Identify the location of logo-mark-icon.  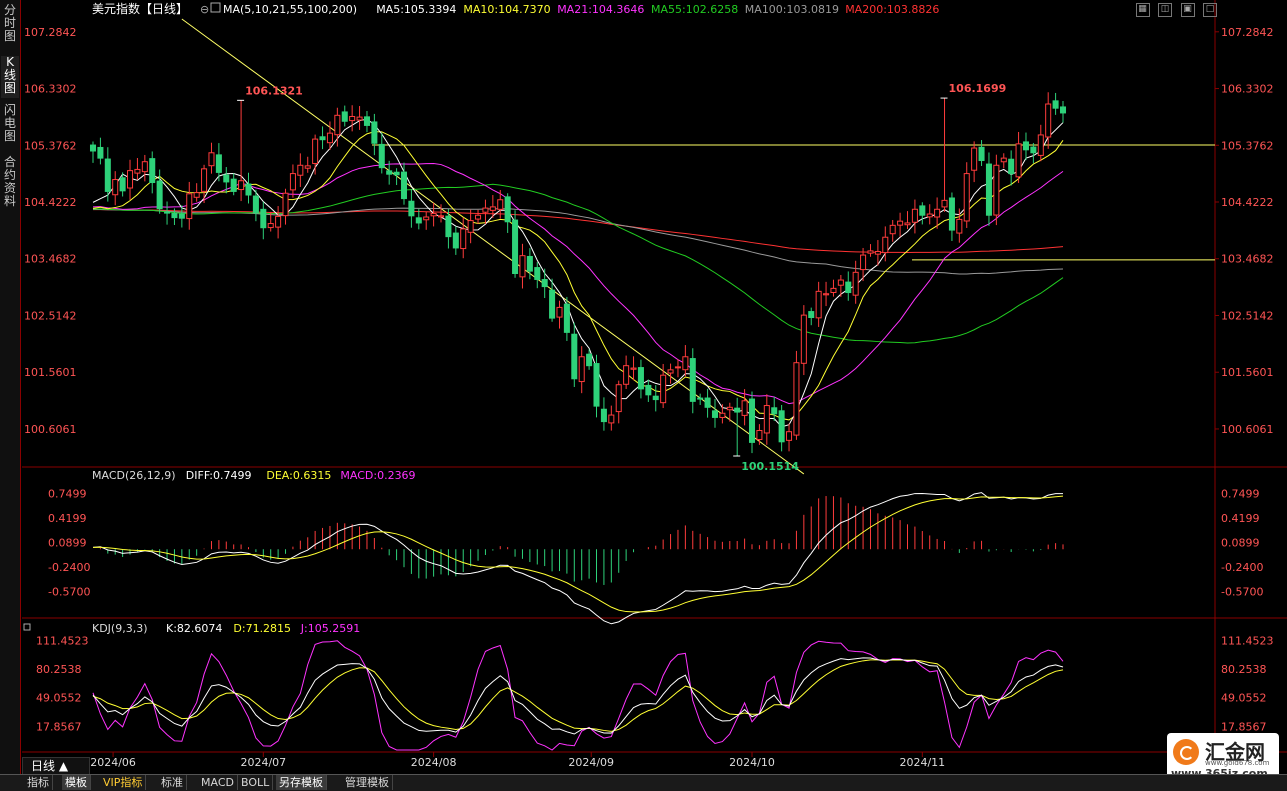
(1186, 752).